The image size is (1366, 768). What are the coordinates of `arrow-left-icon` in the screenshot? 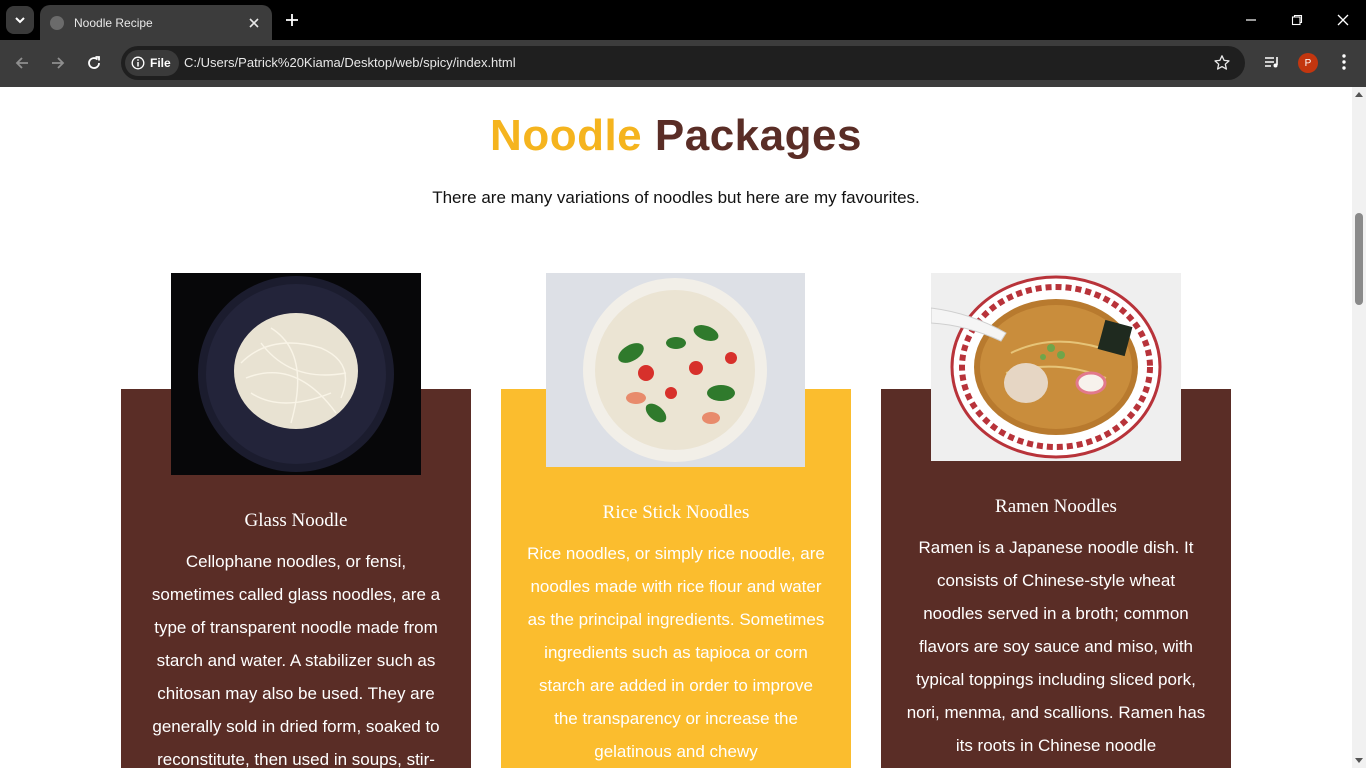 It's located at (21, 63).